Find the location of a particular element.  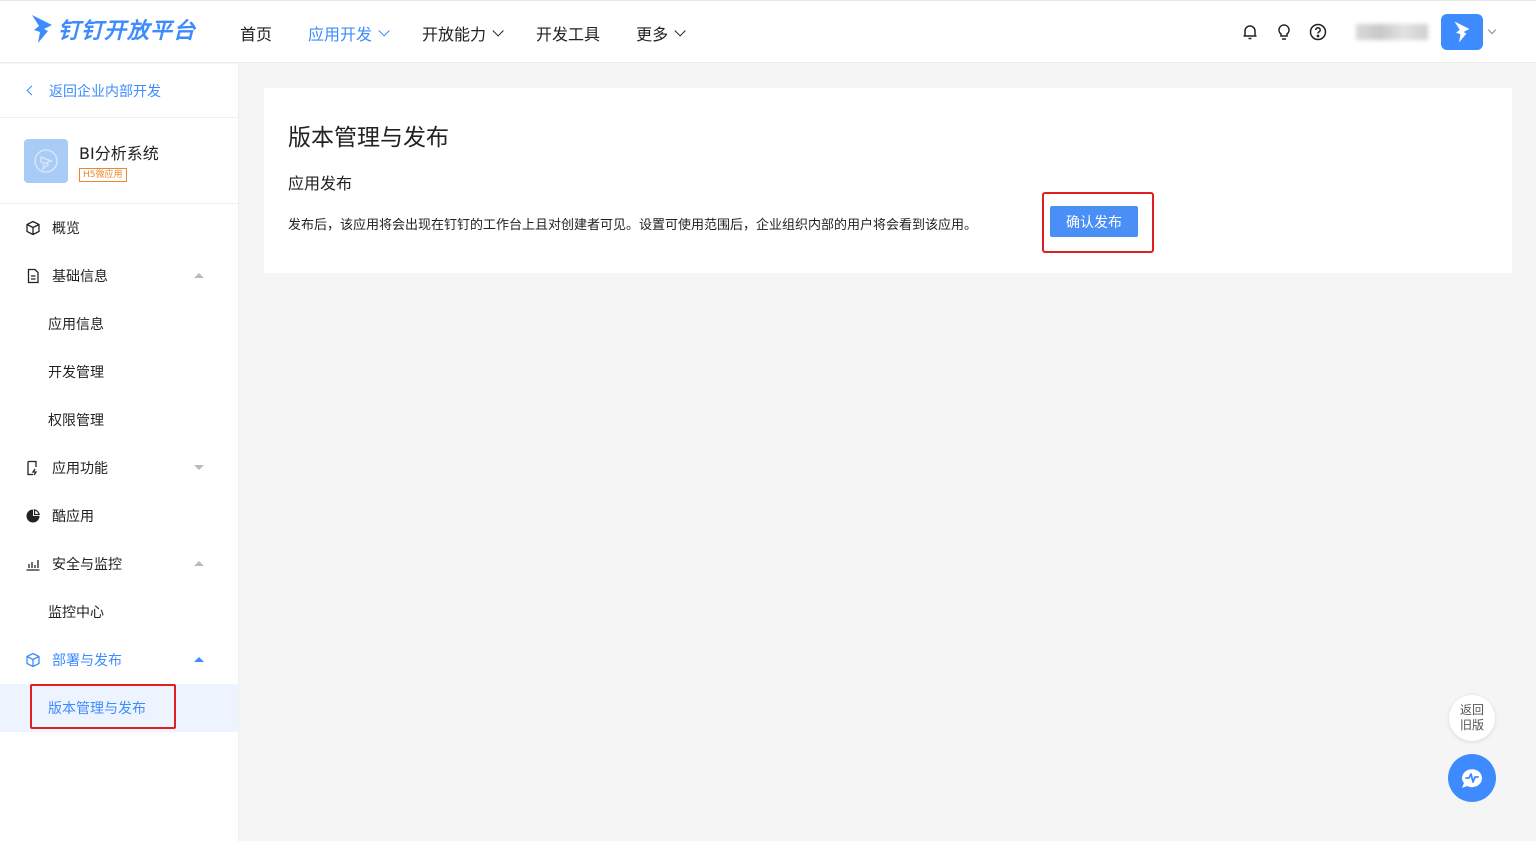

back-link-label: 返回企业内部开发 is located at coordinates (105, 91).